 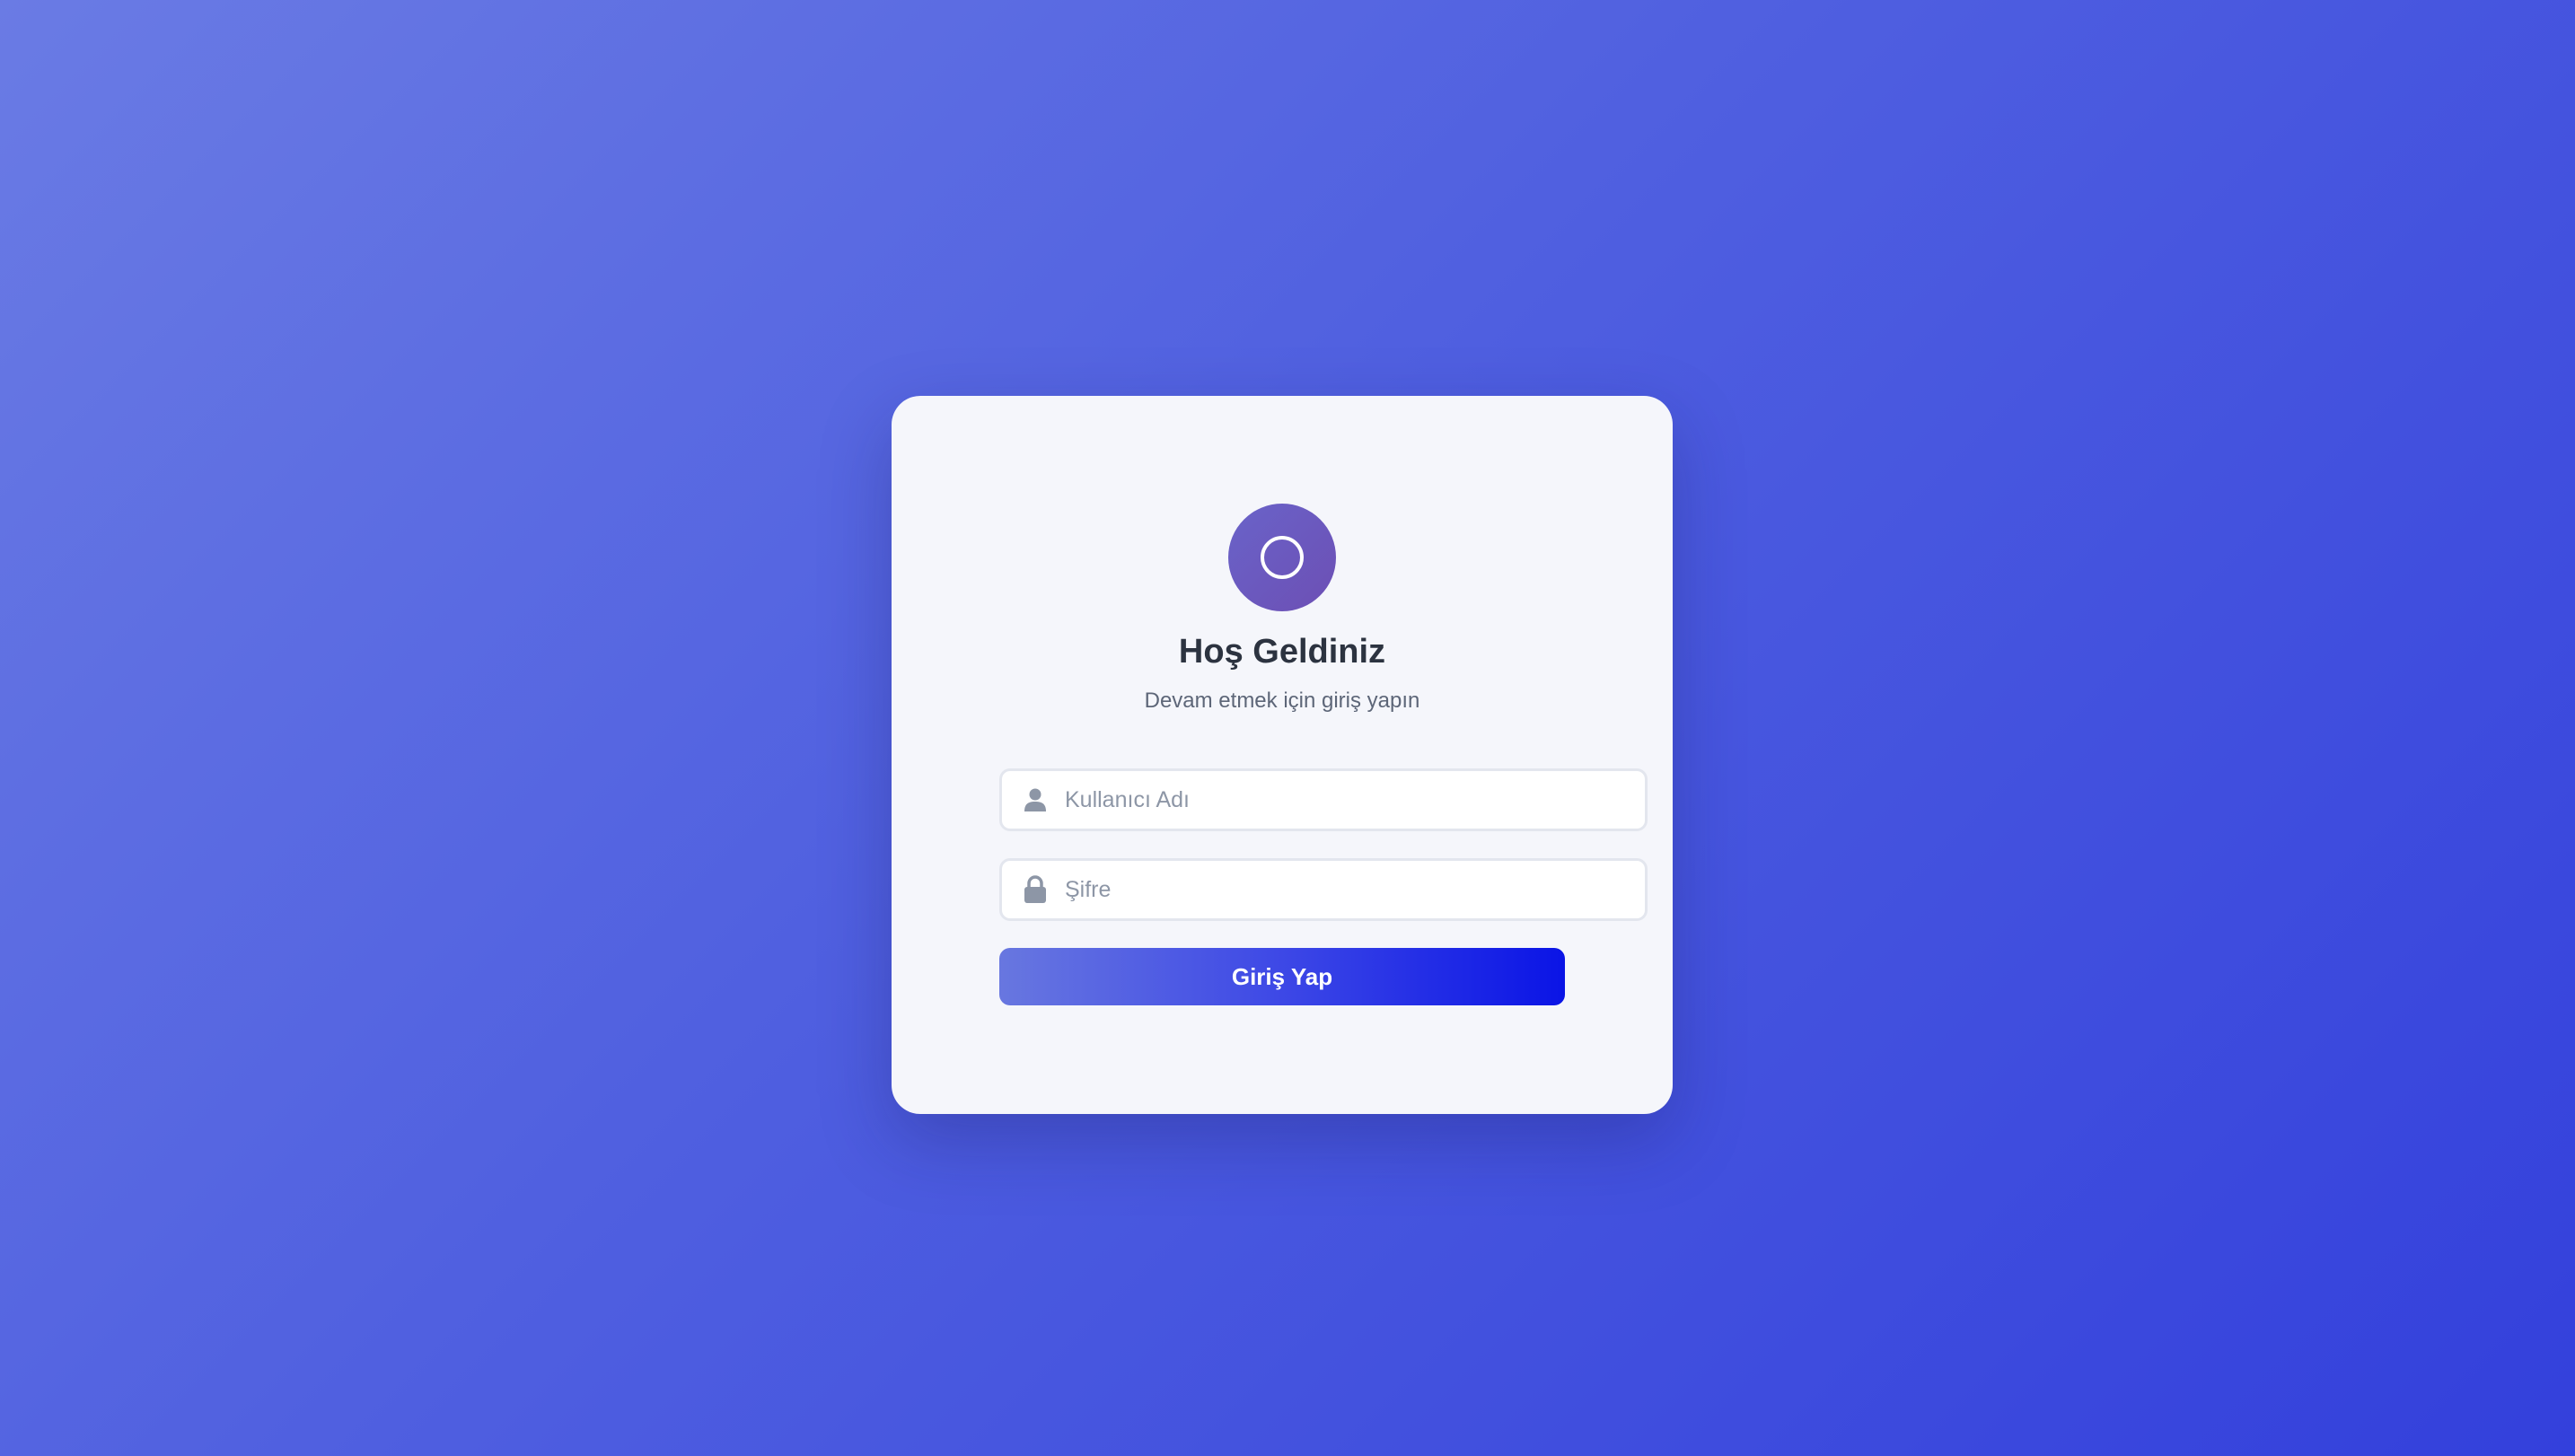 I want to click on circle-logo-icon, so click(x=1282, y=557).